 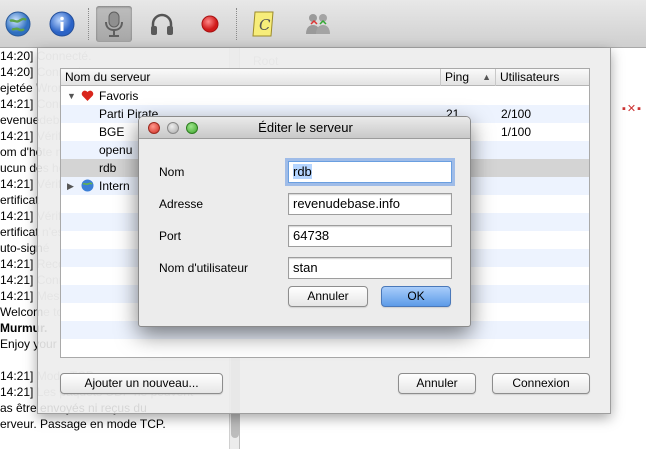 What do you see at coordinates (318, 24) in the screenshot?
I see `users-icon` at bounding box center [318, 24].